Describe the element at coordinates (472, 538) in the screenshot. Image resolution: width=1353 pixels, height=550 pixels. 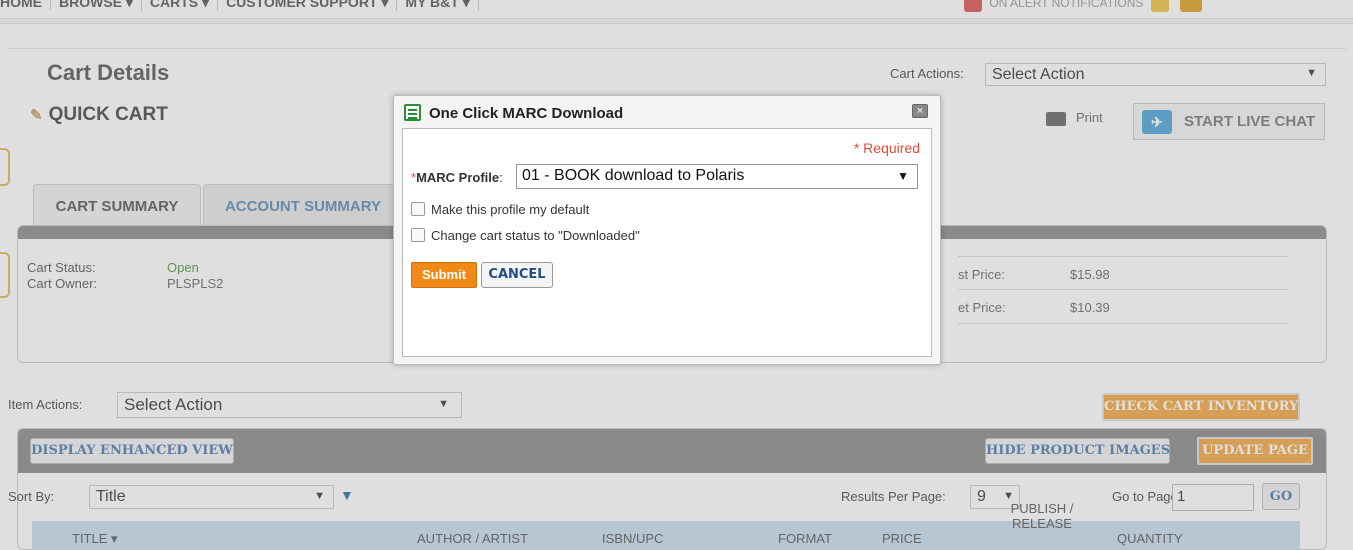
I see `column-author: AUTHOR / ARTIST` at that location.